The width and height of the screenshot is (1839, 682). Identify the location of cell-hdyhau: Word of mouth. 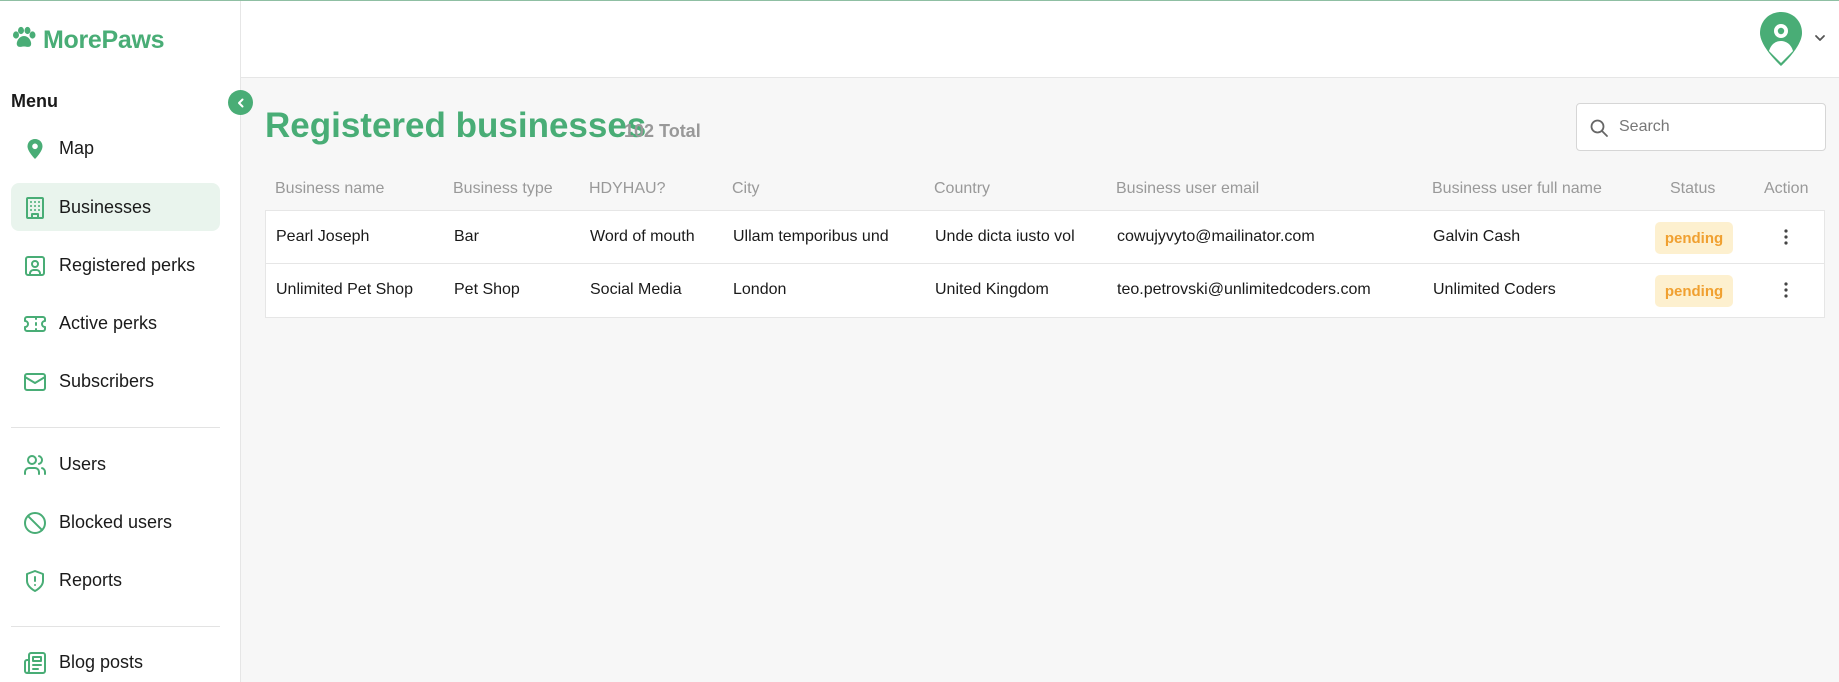
(642, 236).